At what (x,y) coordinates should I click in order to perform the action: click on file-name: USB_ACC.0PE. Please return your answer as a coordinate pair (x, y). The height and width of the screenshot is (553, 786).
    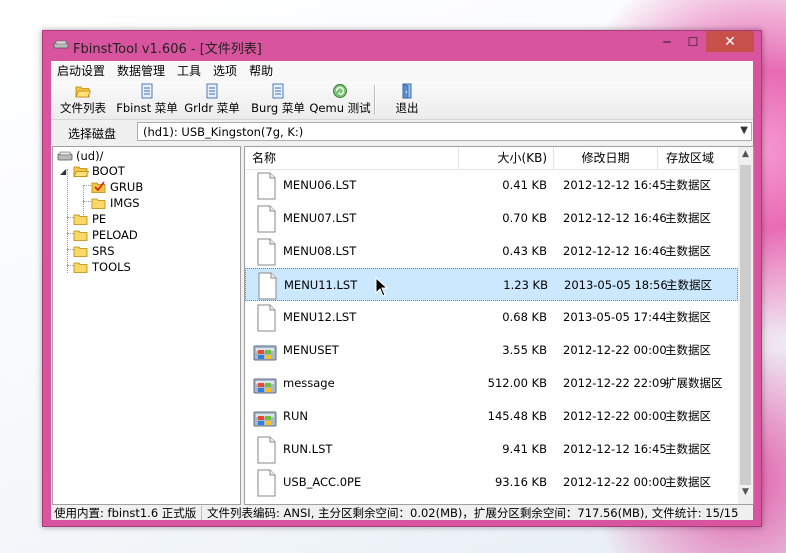
    Looking at the image, I should click on (322, 482).